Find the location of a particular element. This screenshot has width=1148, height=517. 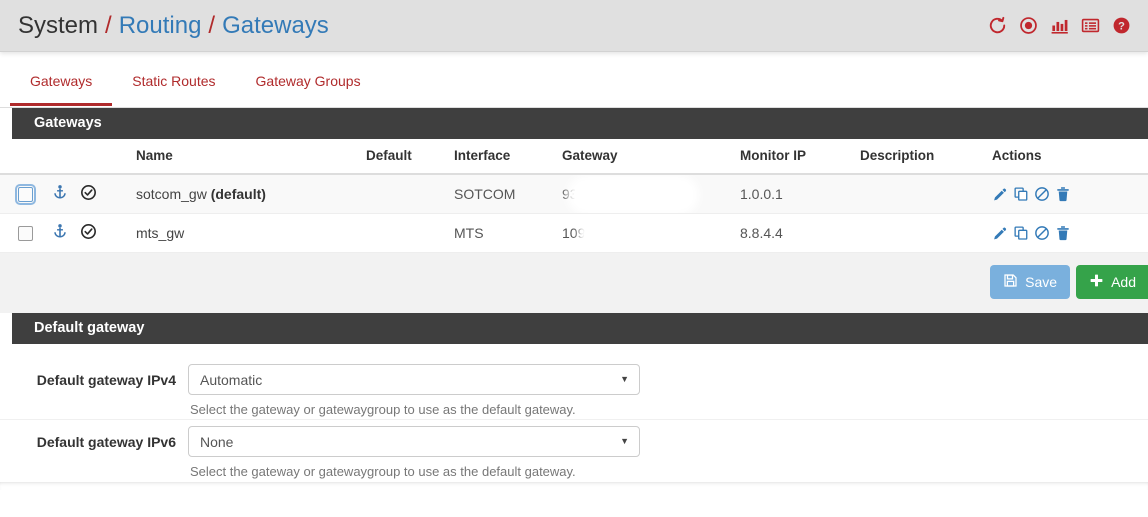

table-row: mts_gw MTS 109 8.8.4.4 is located at coordinates (574, 233).